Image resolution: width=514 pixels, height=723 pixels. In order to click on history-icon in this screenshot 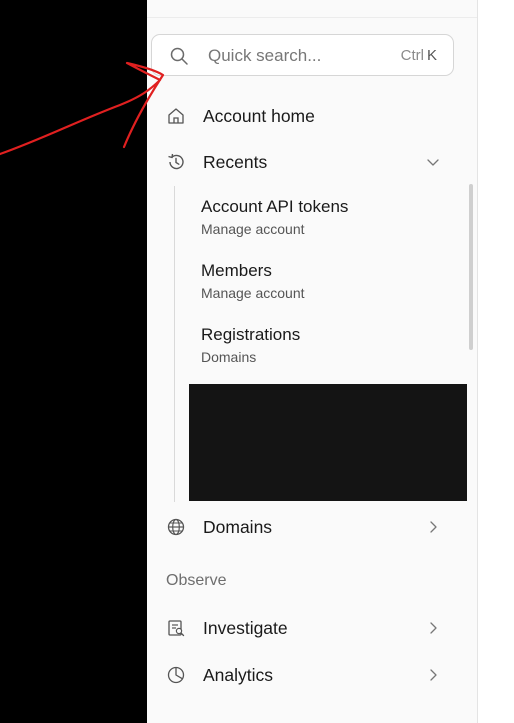, I will do `click(176, 162)`.